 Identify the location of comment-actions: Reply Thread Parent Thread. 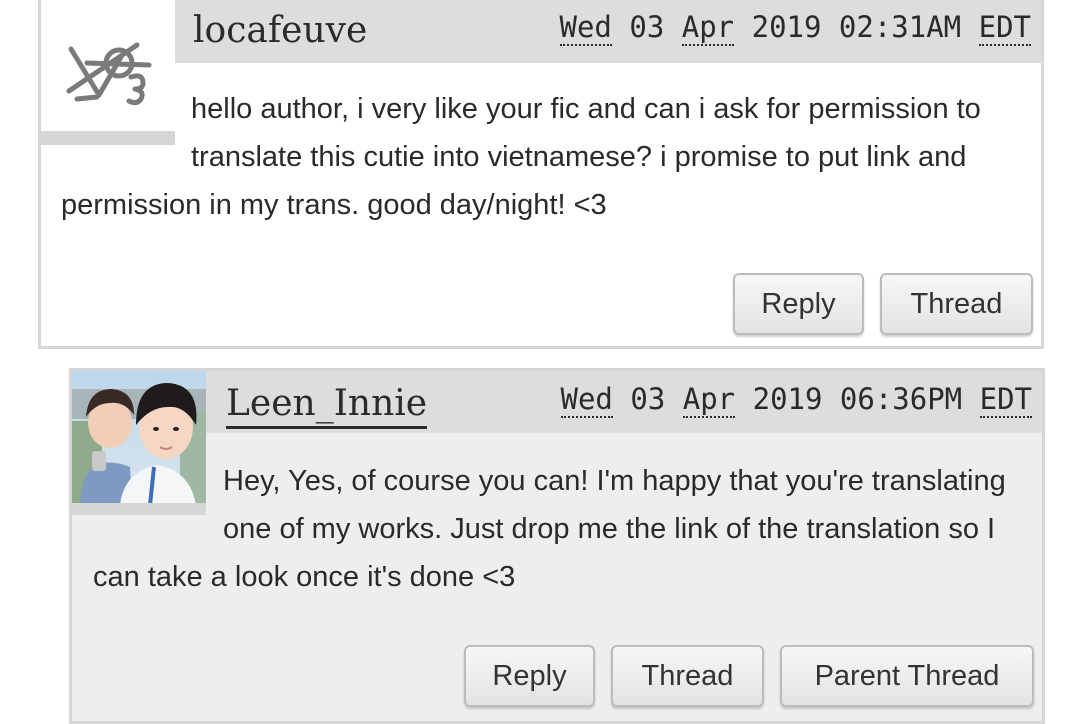
(749, 676).